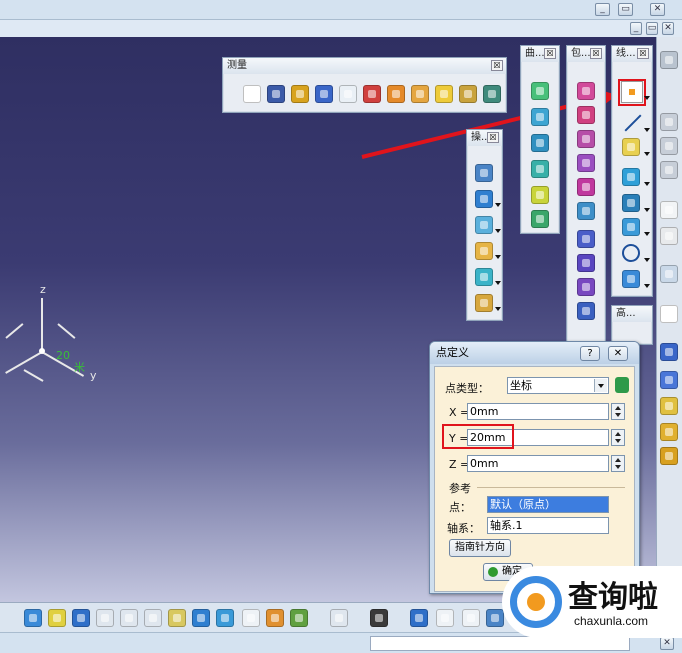 The image size is (682, 653). I want to click on y-spinner, so click(618, 437).